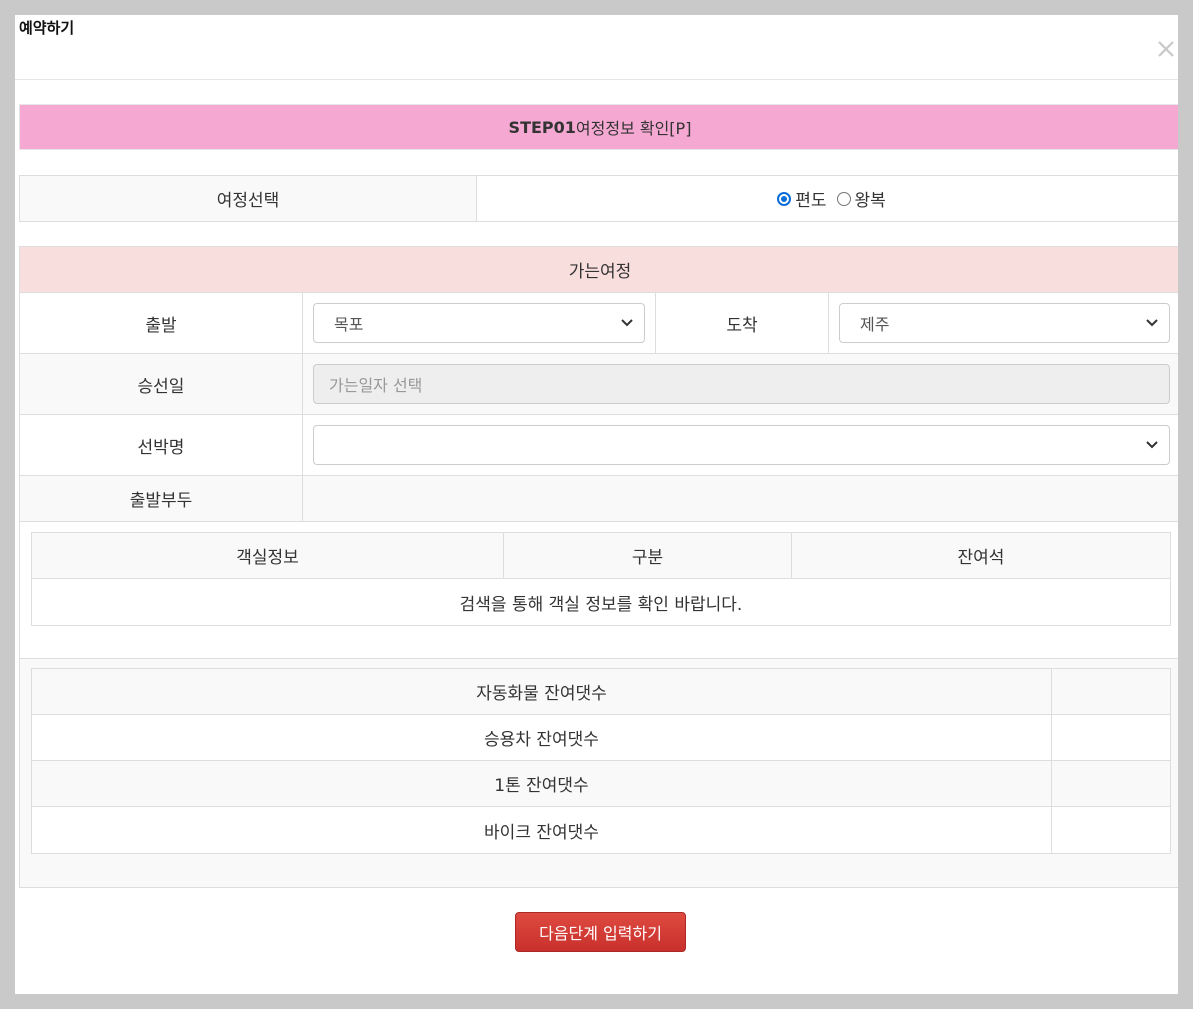 The width and height of the screenshot is (1193, 1009). I want to click on close-button, so click(1166, 49).